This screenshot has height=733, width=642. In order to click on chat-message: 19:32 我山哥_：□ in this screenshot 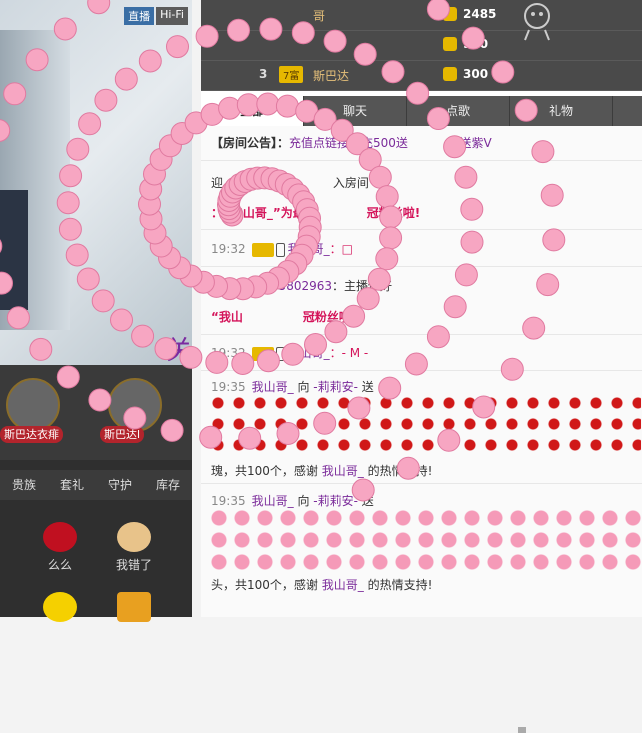, I will do `click(282, 248)`.